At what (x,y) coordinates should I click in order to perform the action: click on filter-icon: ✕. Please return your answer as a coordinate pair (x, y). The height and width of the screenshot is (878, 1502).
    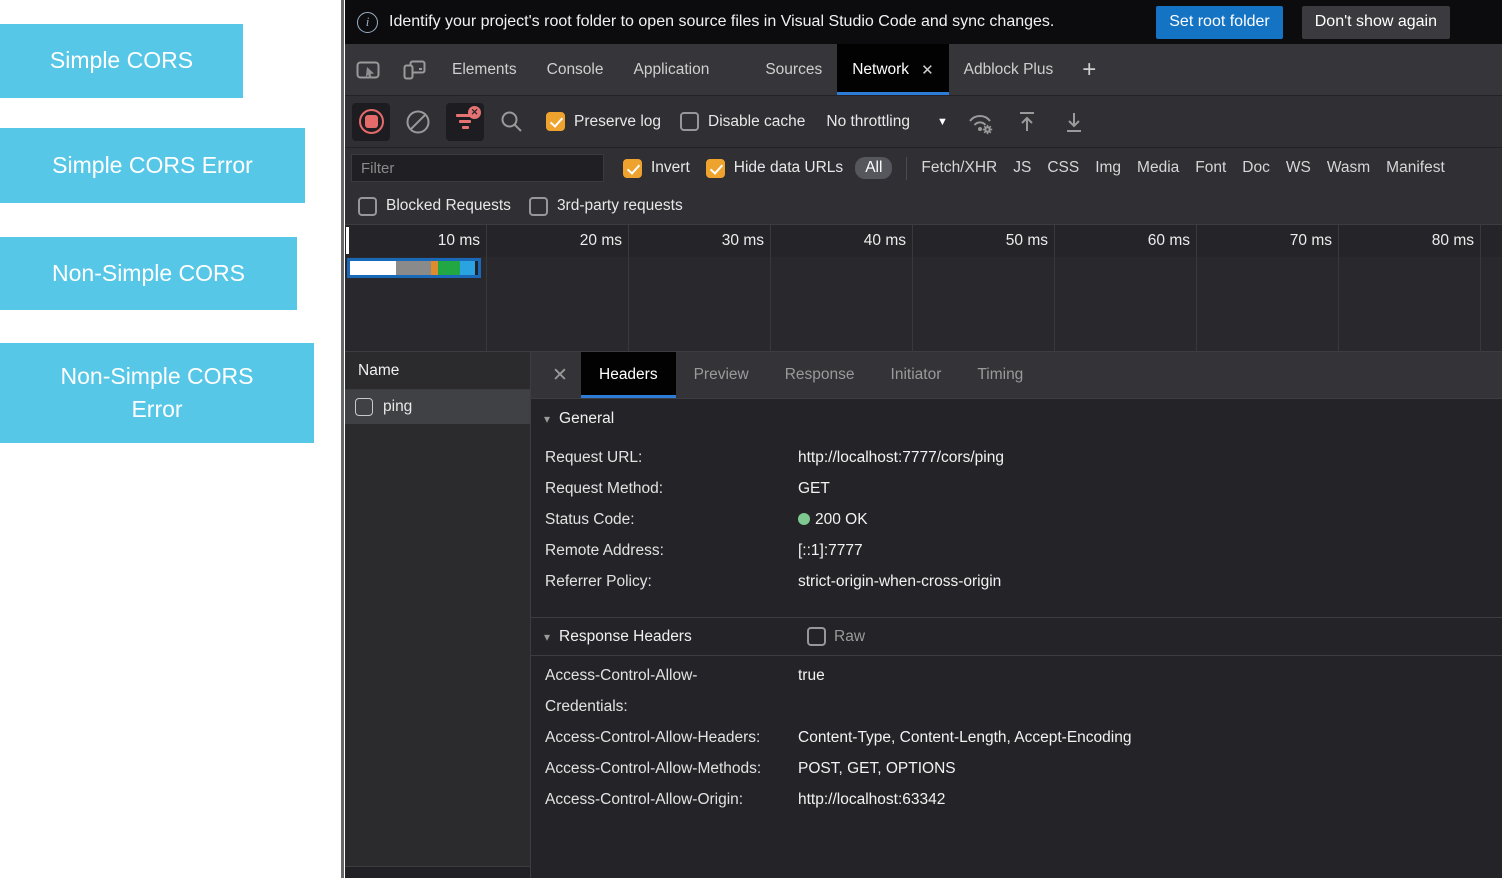
    Looking at the image, I should click on (465, 121).